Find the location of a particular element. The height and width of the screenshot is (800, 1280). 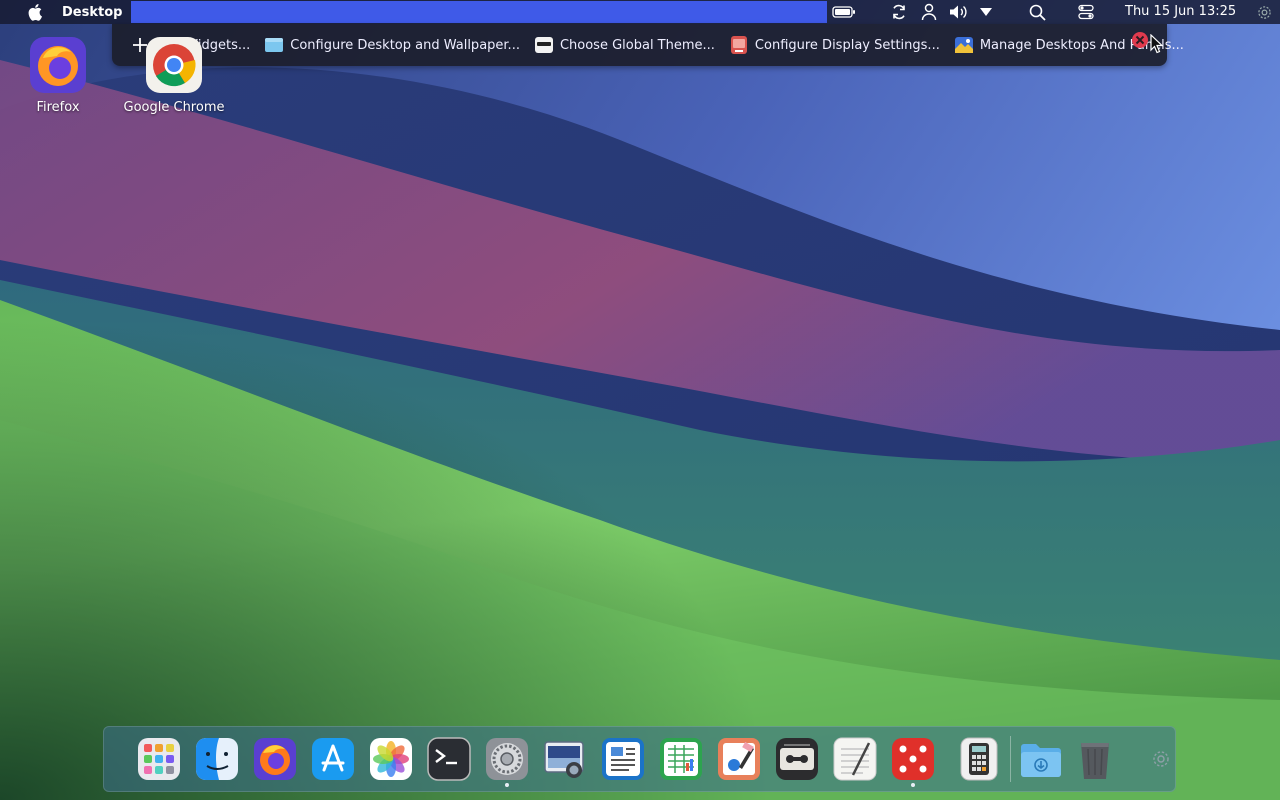

theme-icon is located at coordinates (544, 45).